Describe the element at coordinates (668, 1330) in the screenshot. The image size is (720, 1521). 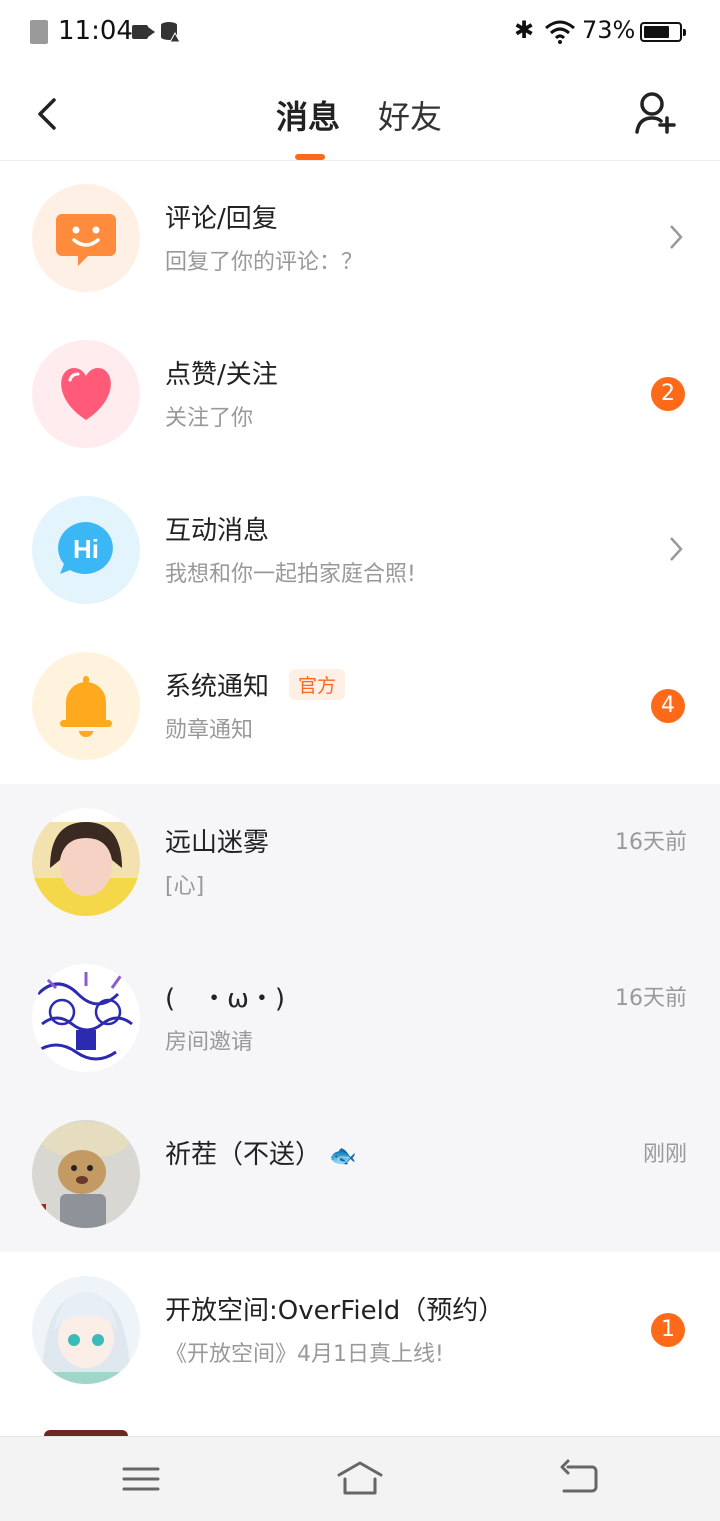
I see `unread-badge: 1` at that location.